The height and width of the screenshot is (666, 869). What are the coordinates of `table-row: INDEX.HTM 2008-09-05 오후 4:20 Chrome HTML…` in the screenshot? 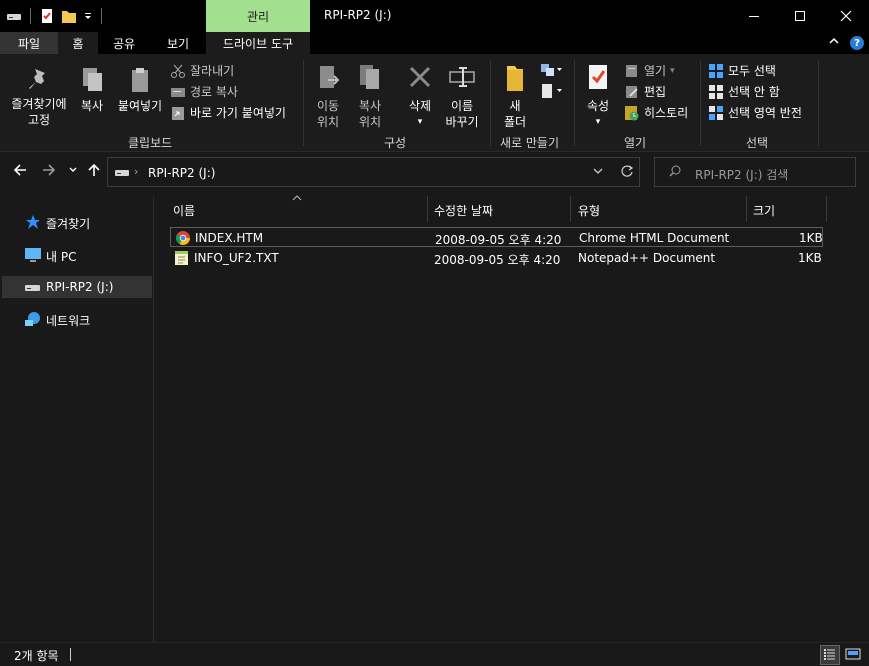 It's located at (496, 237).